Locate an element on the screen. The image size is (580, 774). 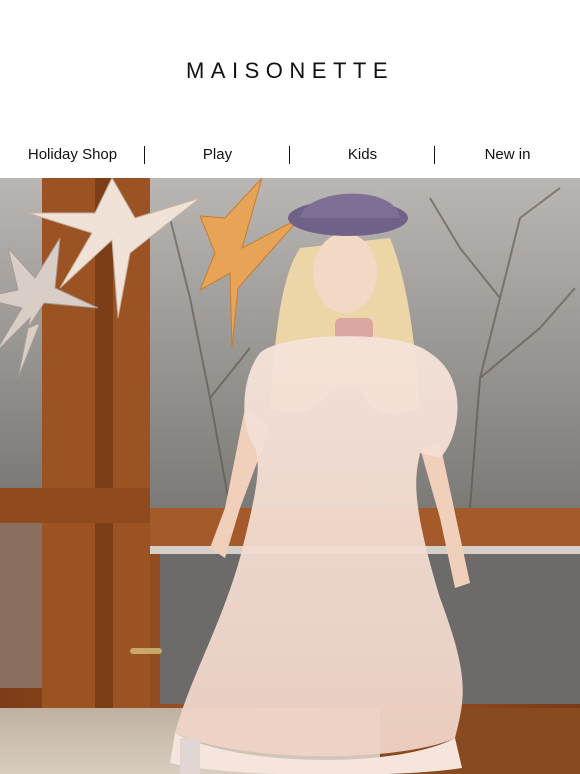
main-nav: Holiday Shop Play Kids New in is located at coordinates (290, 155).